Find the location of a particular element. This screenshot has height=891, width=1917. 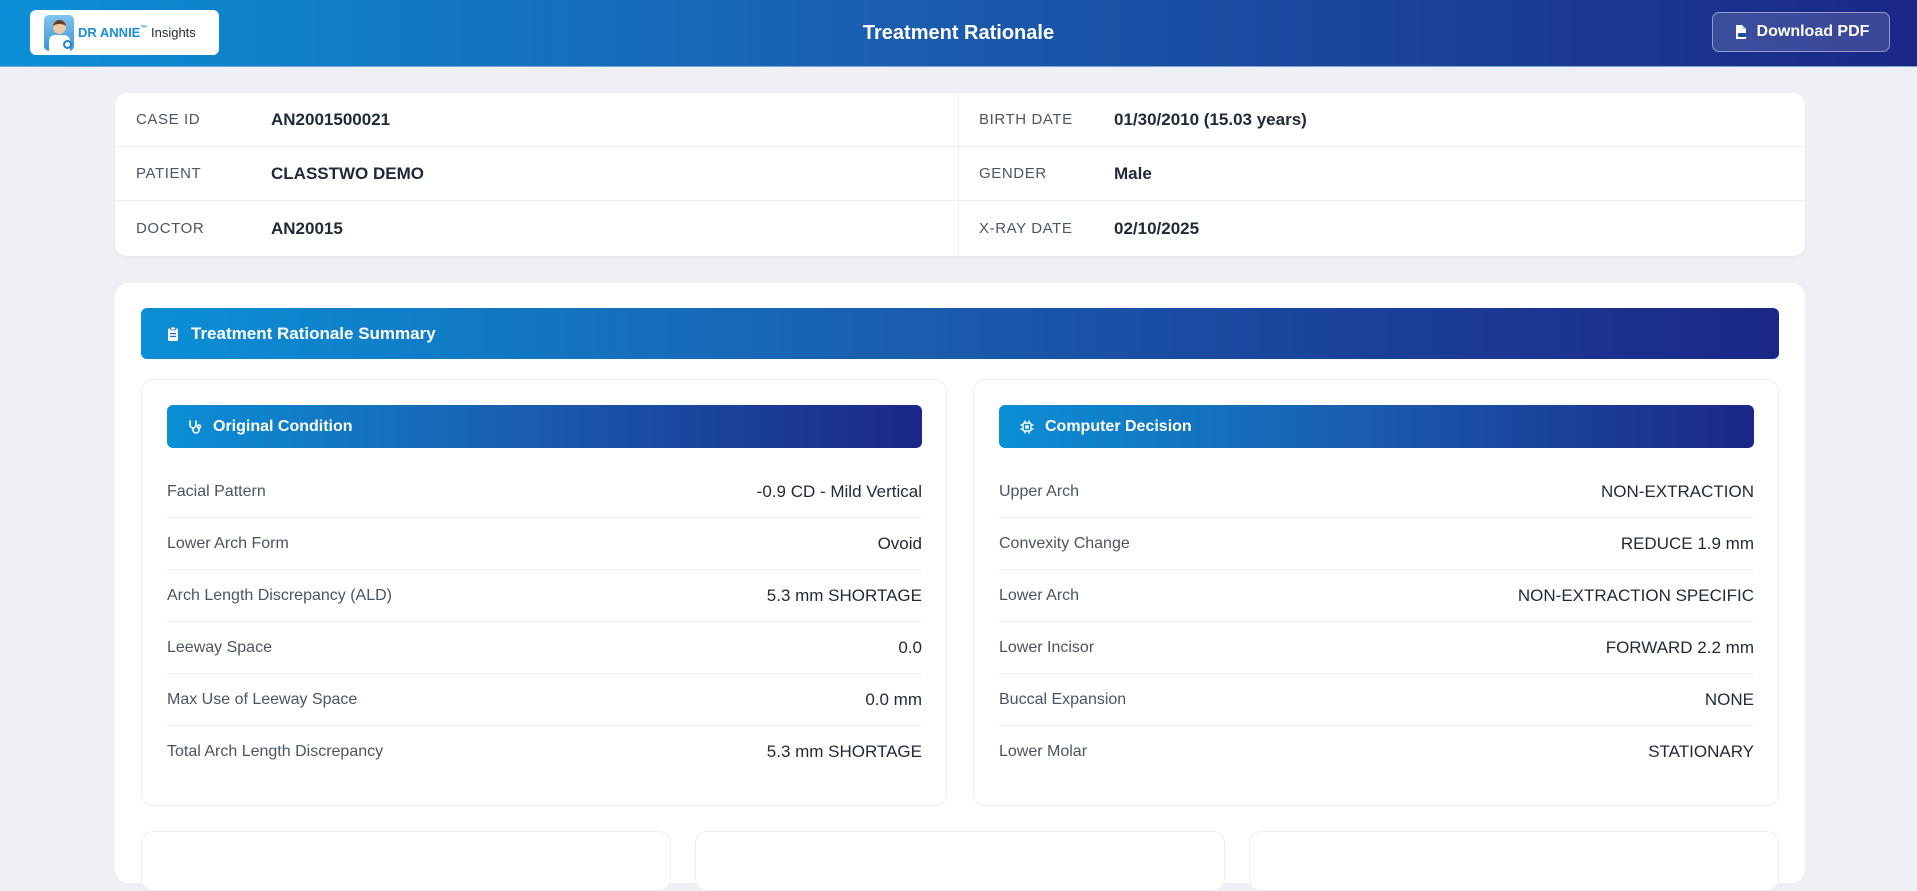

row-value: Ovoid is located at coordinates (899, 543).